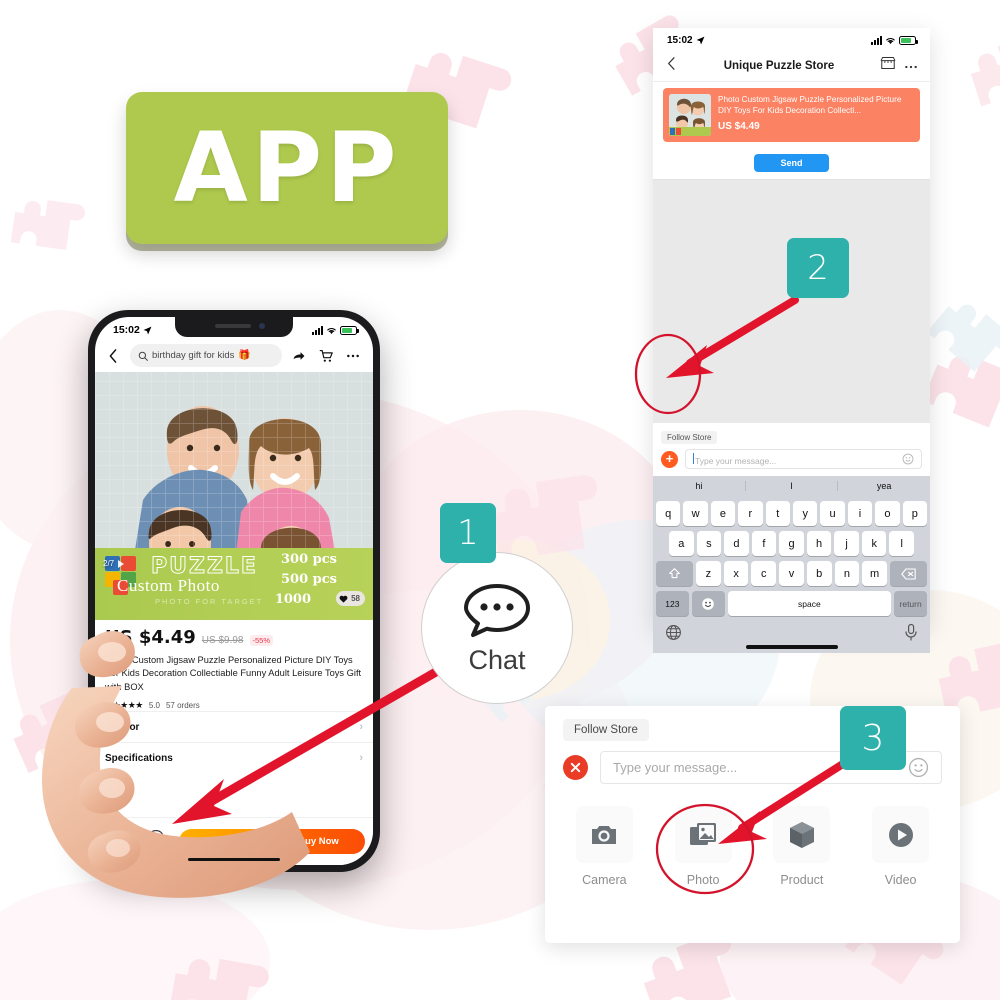 The height and width of the screenshot is (1005, 1000). What do you see at coordinates (809, 603) in the screenshot?
I see `space-key: space` at bounding box center [809, 603].